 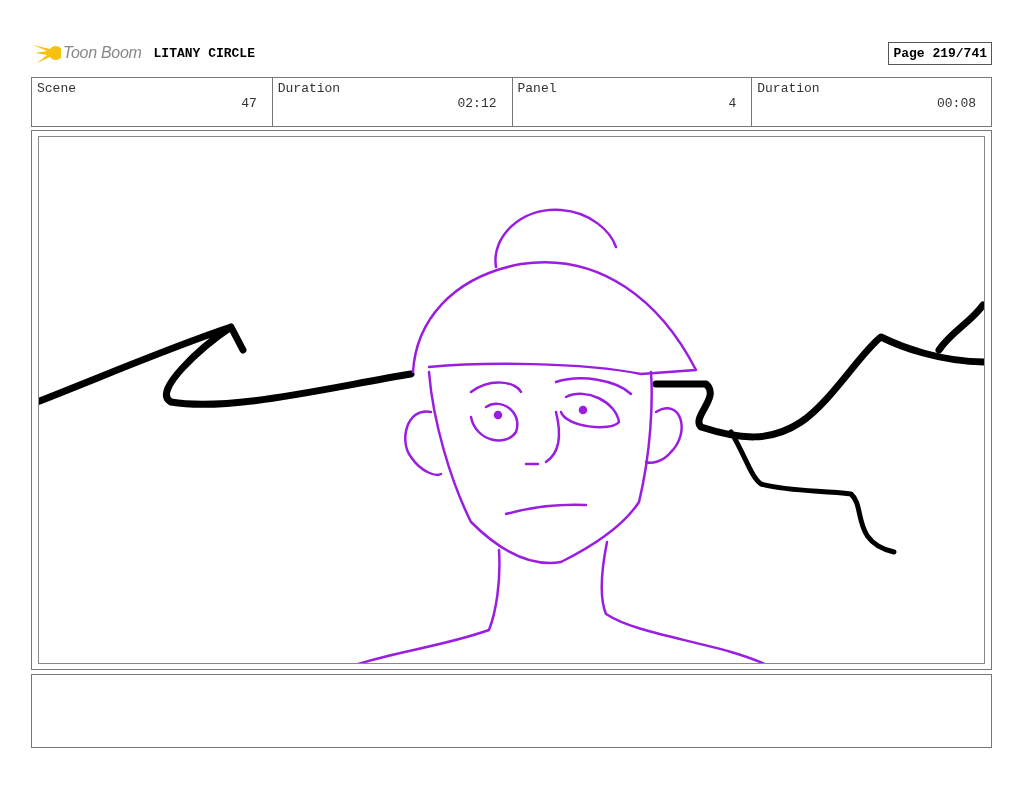 What do you see at coordinates (102, 53) in the screenshot?
I see `logo-text: Toon Boom` at bounding box center [102, 53].